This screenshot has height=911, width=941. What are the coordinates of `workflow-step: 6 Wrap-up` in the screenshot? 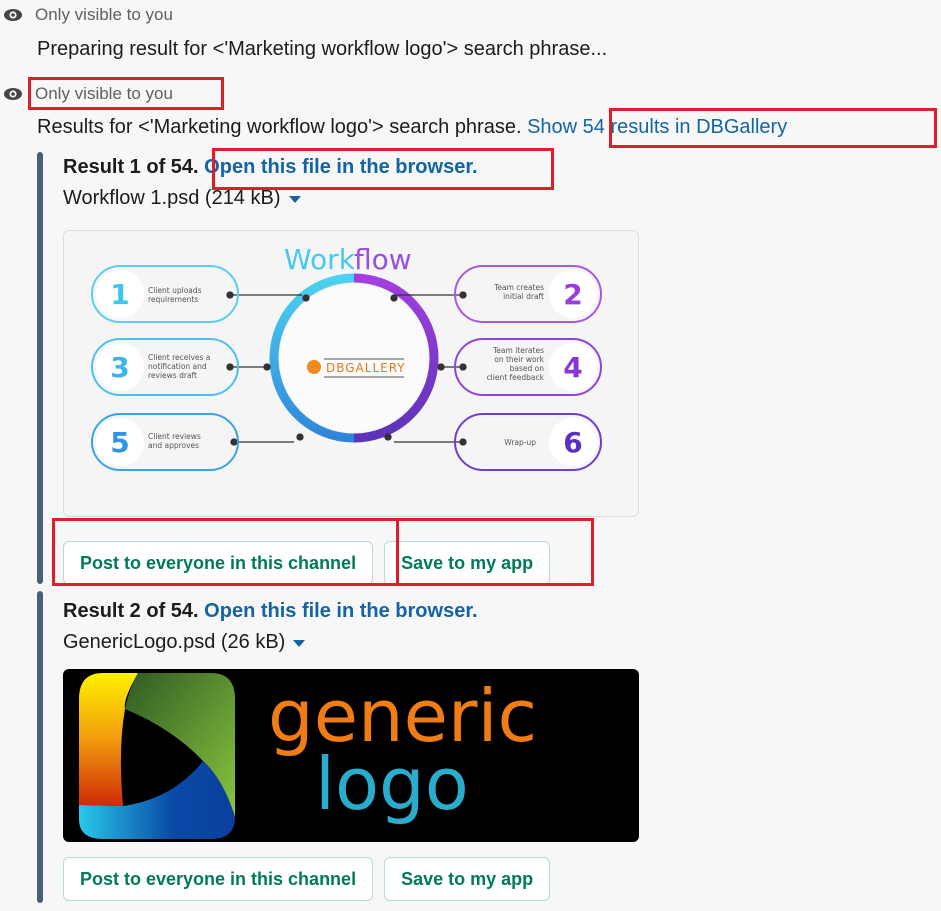 It's located at (528, 442).